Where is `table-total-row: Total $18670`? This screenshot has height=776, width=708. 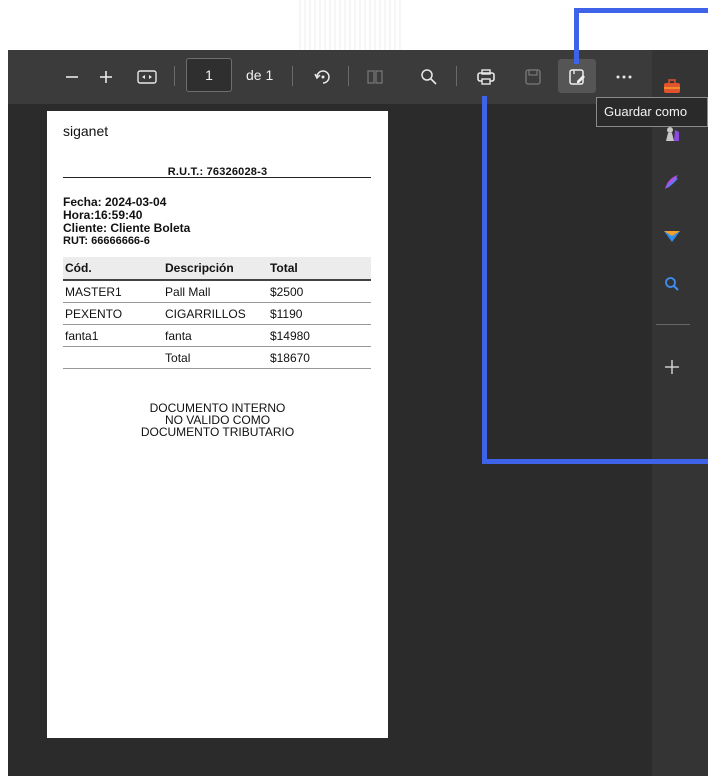
table-total-row: Total $18670 is located at coordinates (217, 357).